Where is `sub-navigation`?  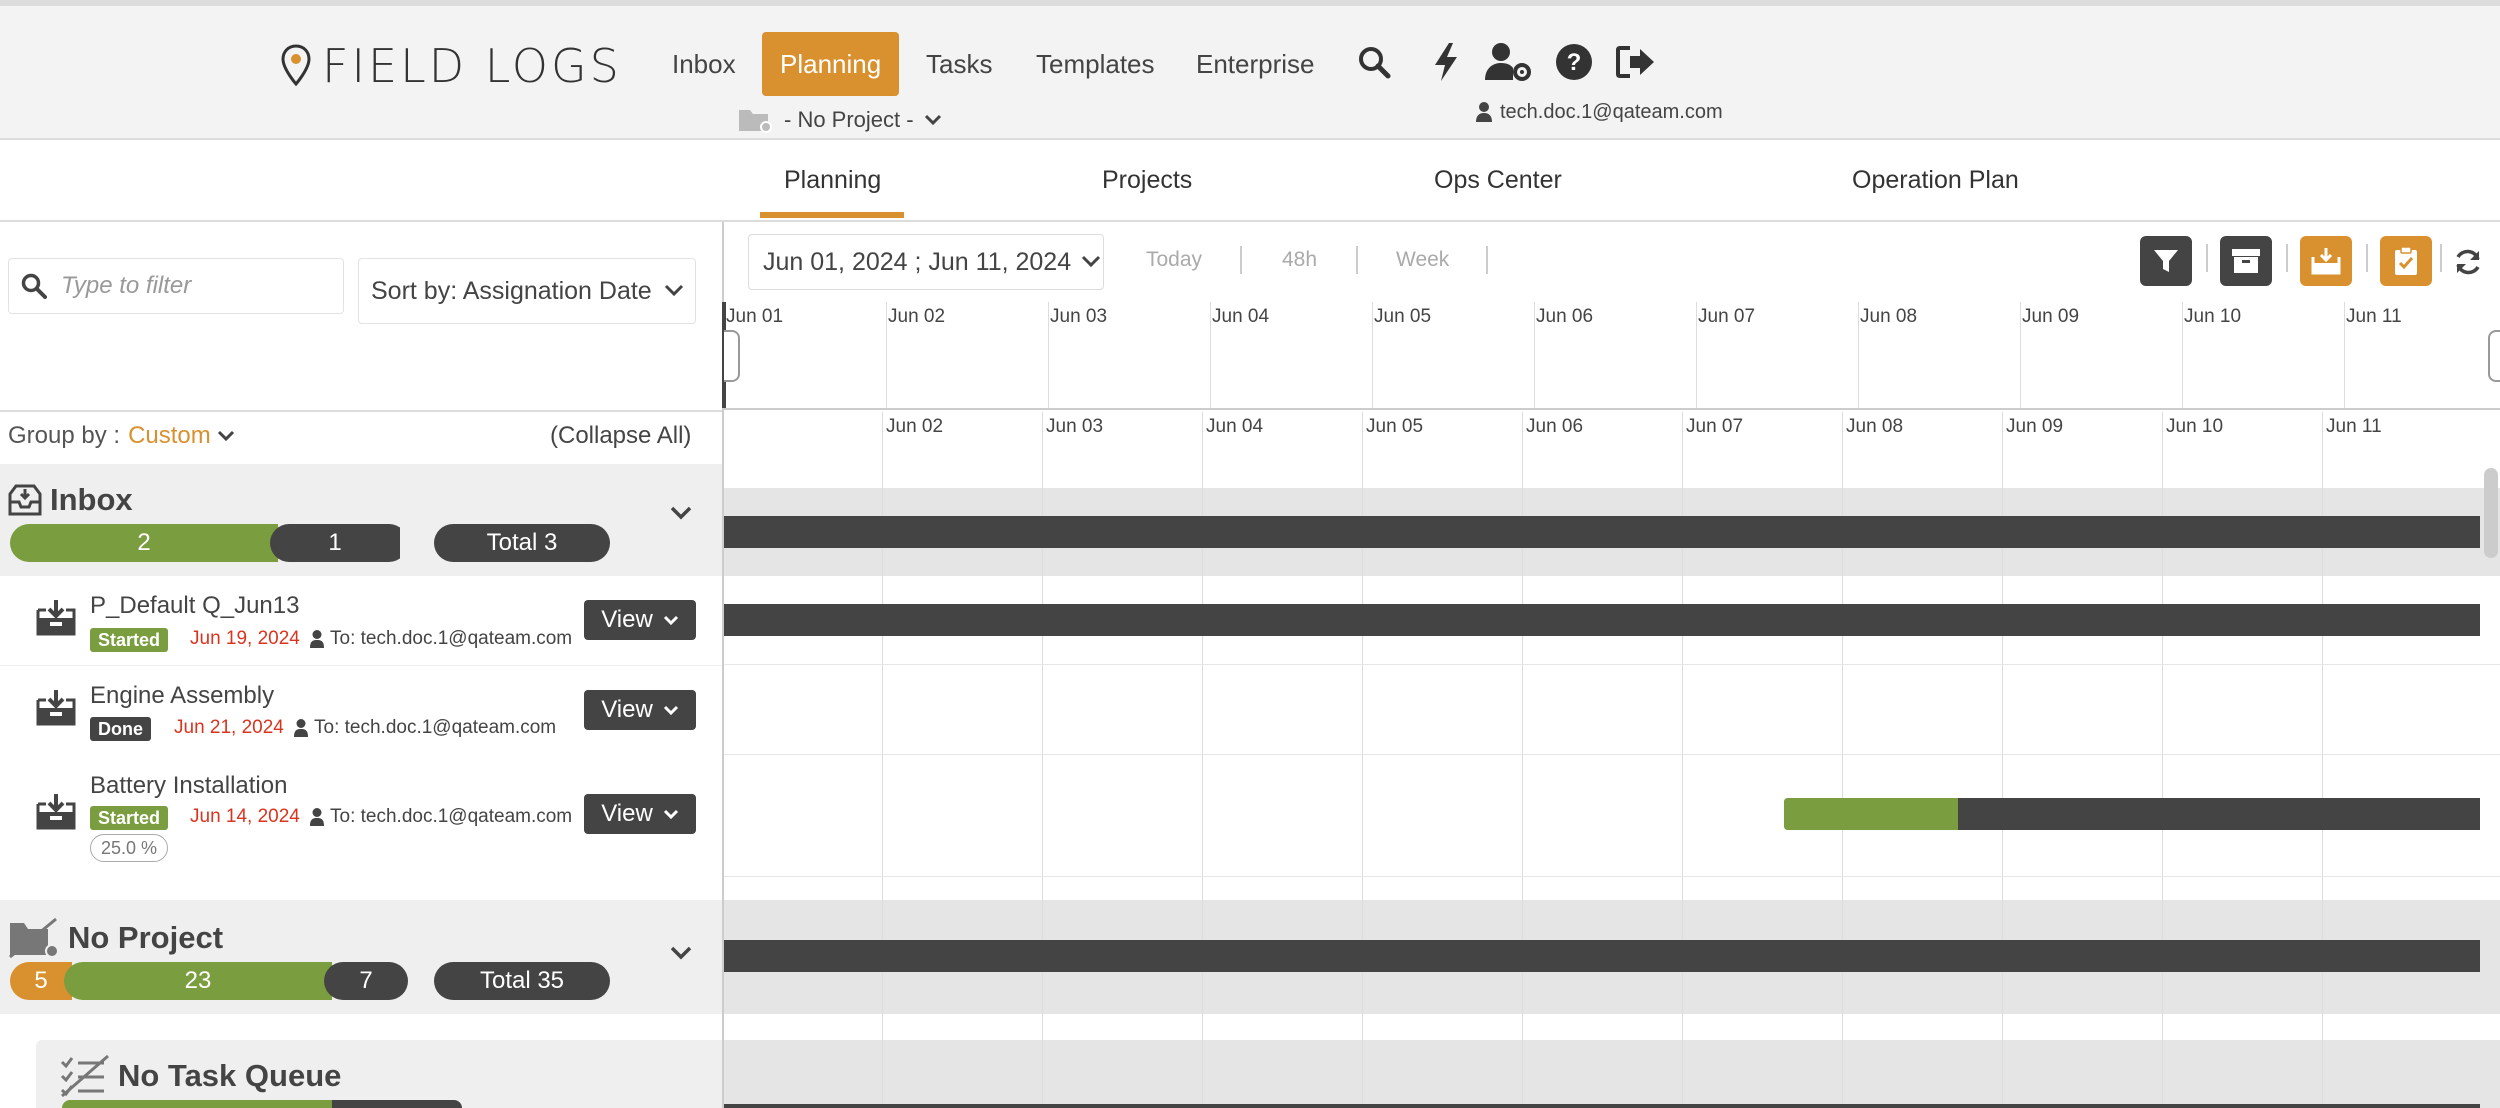
sub-navigation is located at coordinates (1250, 181).